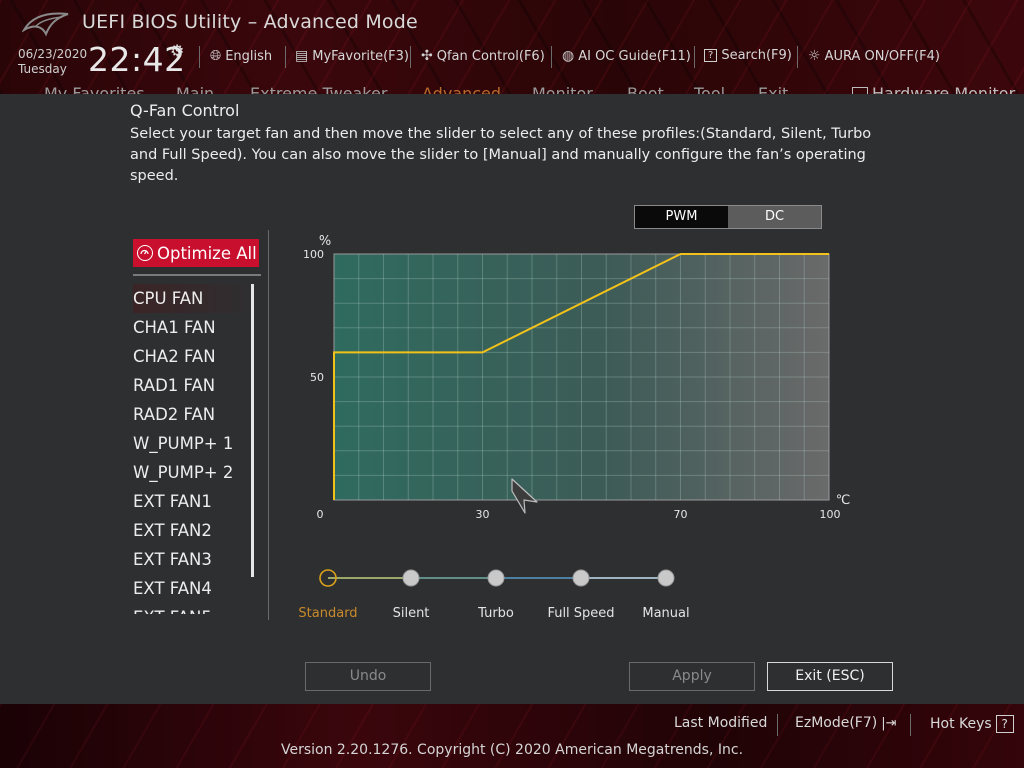 The image size is (1024, 768). I want to click on profile-label-silent: Silent, so click(411, 613).